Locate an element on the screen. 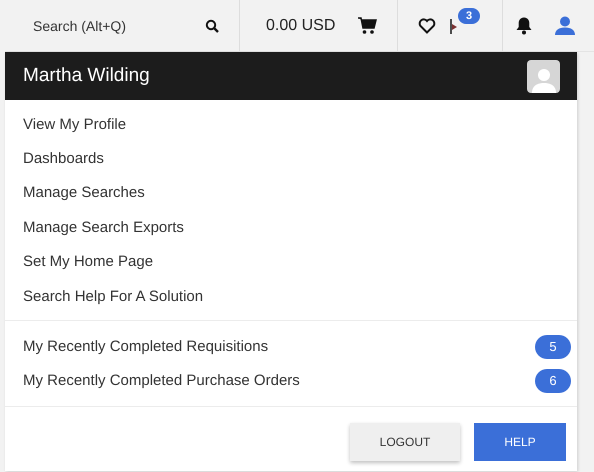  bell-icon is located at coordinates (524, 25).